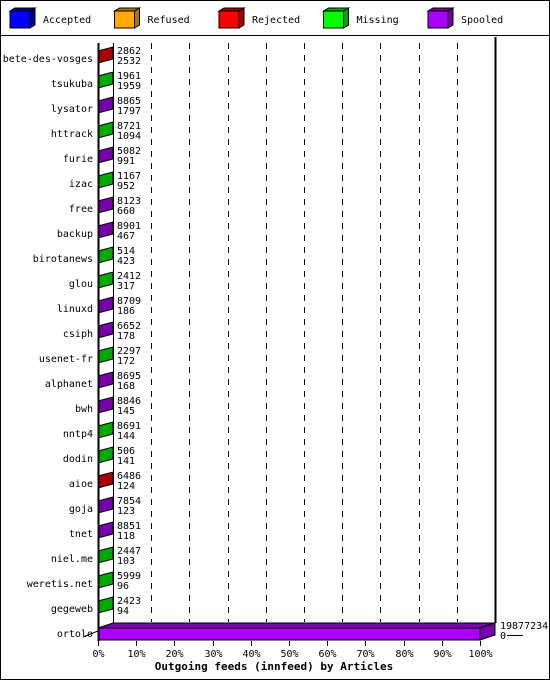 This screenshot has width=550, height=680. Describe the element at coordinates (78, 434) in the screenshot. I see `row-label-nntp4: nntp4` at that location.